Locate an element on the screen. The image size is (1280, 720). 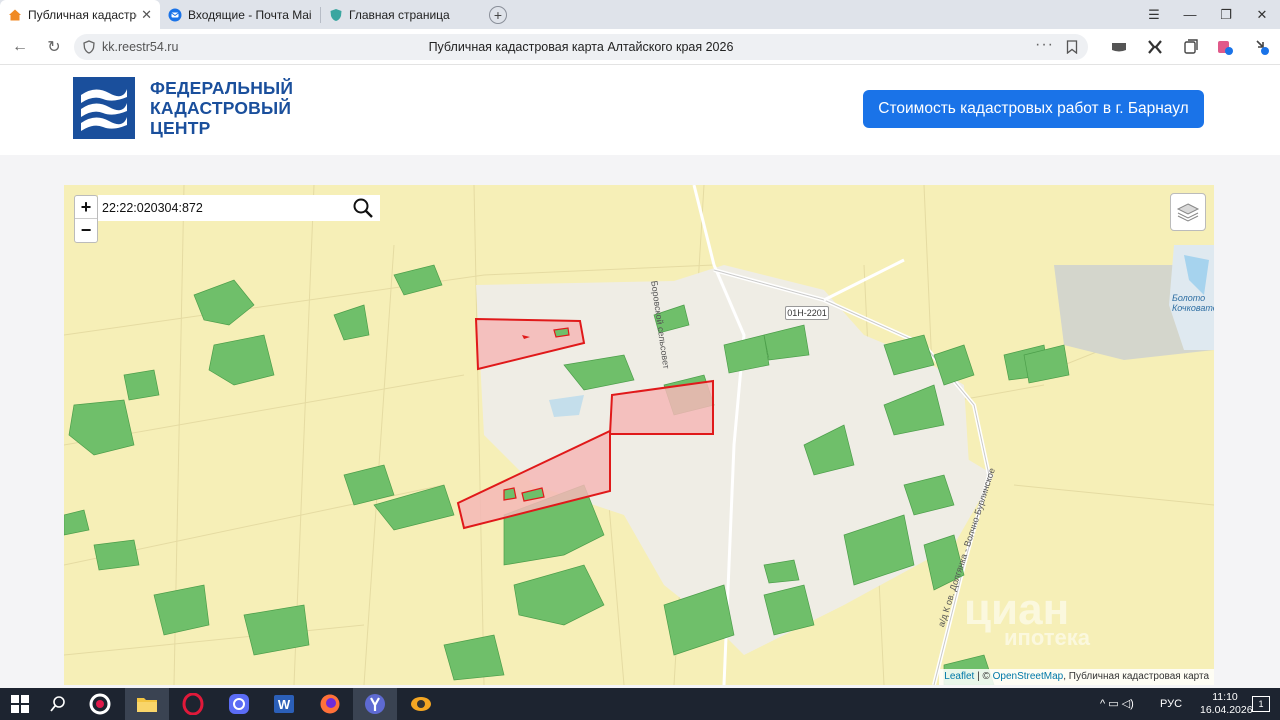
collections-icon is located at coordinates (1191, 47).